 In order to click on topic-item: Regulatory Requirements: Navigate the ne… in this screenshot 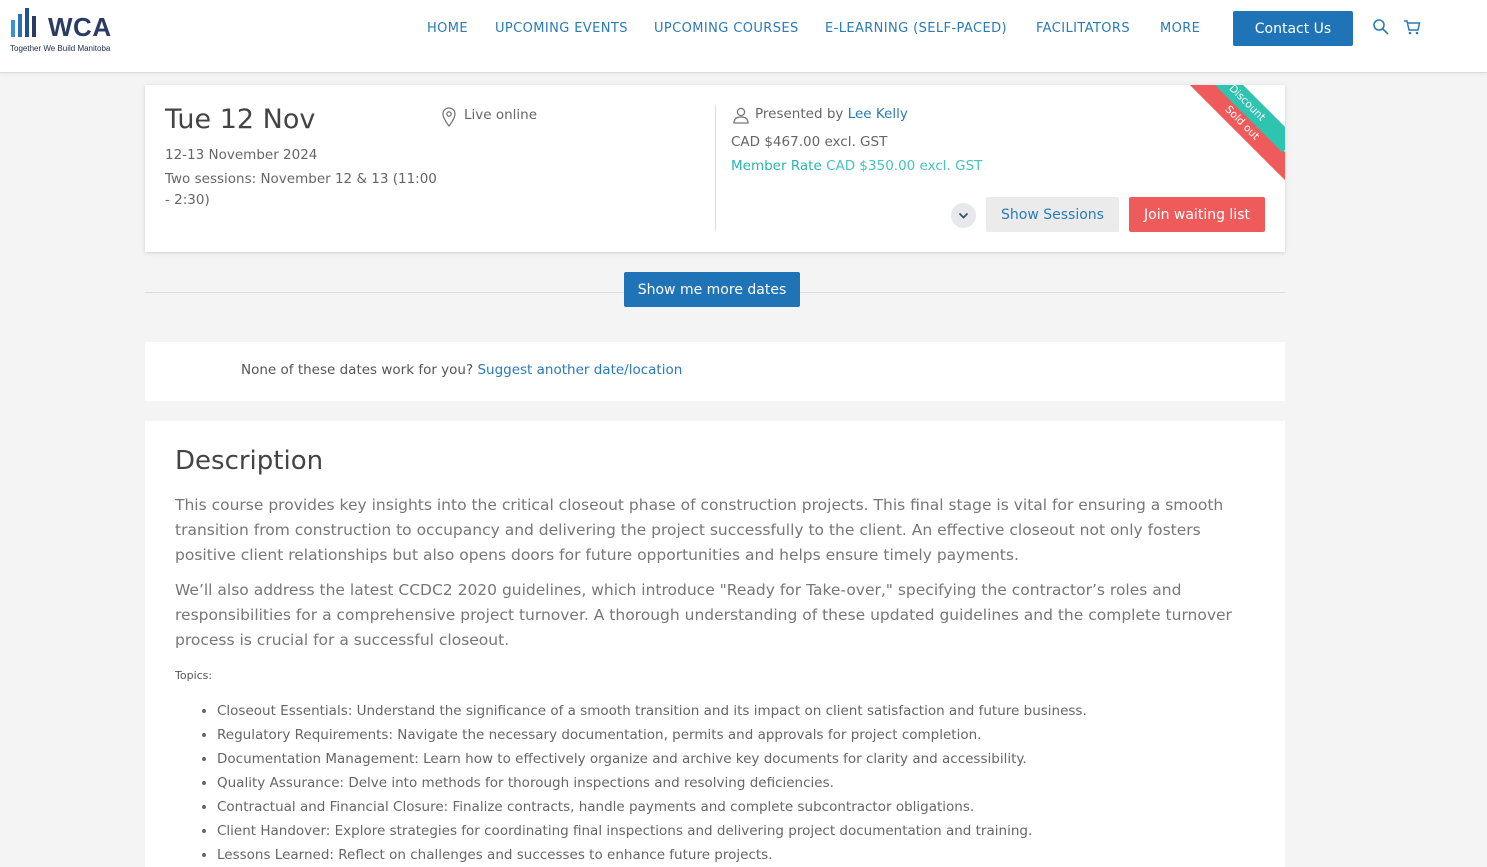, I will do `click(652, 735)`.